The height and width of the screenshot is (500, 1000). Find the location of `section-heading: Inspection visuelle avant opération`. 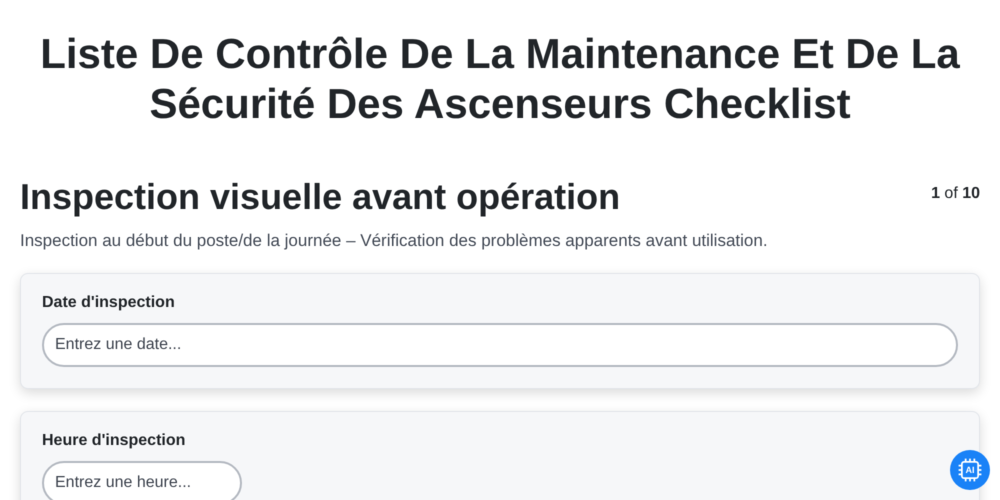

section-heading: Inspection visuelle avant opération is located at coordinates (320, 197).